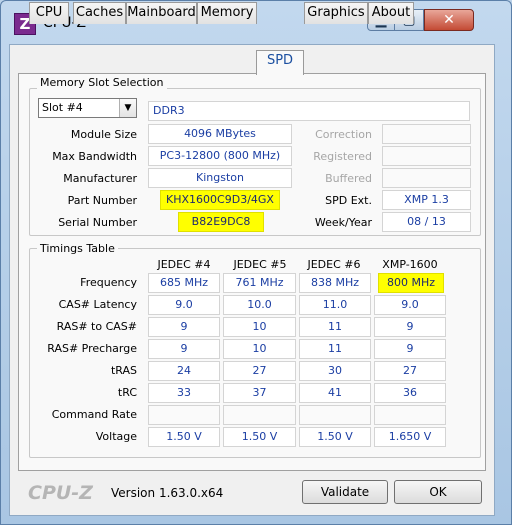 This screenshot has width=512, height=525. I want to click on buffered-label: Buffered, so click(348, 178).